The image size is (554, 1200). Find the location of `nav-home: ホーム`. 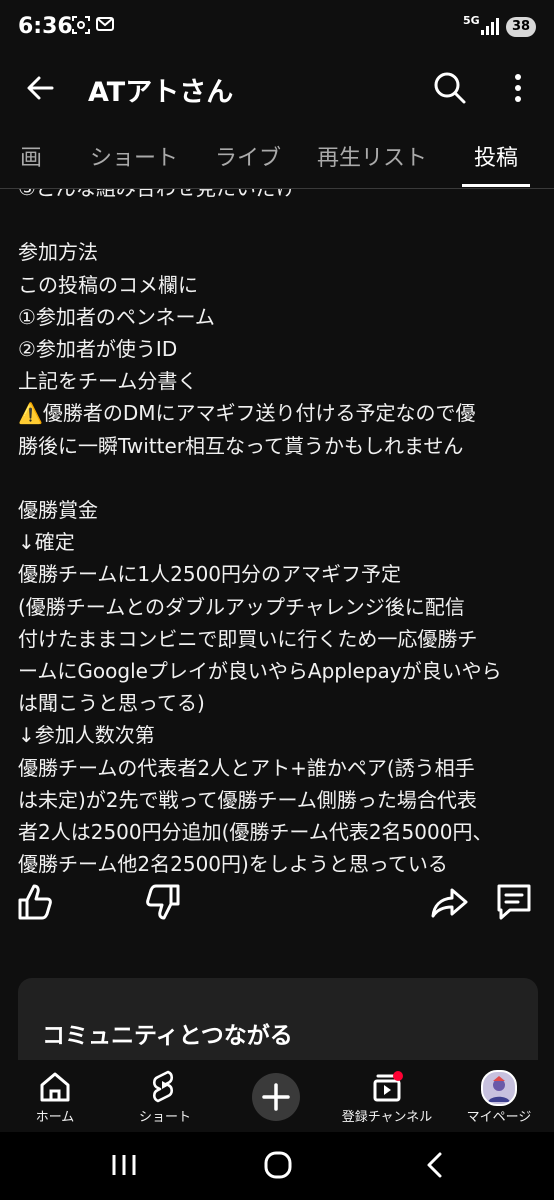

nav-home: ホーム is located at coordinates (55, 1096).